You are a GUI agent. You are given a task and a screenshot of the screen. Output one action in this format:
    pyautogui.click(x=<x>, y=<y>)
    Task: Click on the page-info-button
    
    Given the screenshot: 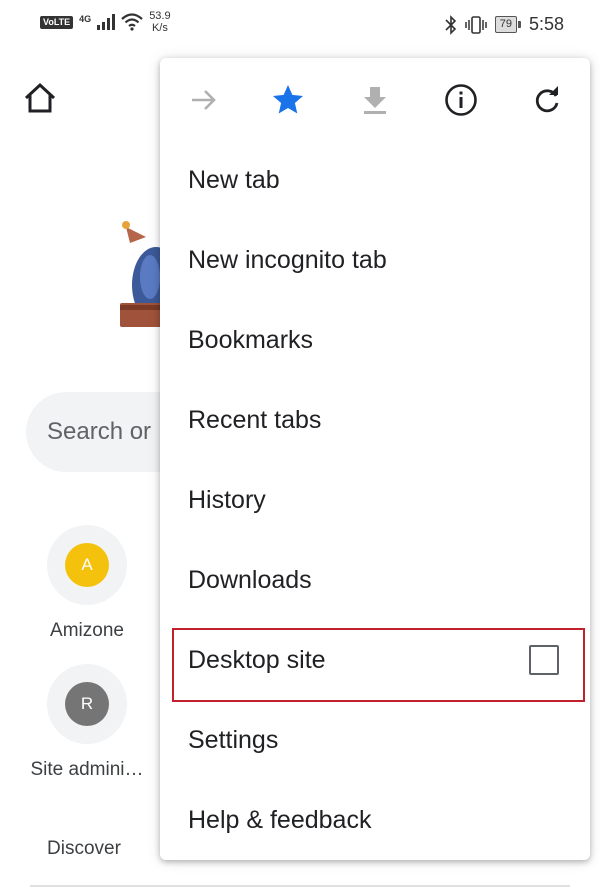 What is the action you would take?
    pyautogui.click(x=461, y=100)
    